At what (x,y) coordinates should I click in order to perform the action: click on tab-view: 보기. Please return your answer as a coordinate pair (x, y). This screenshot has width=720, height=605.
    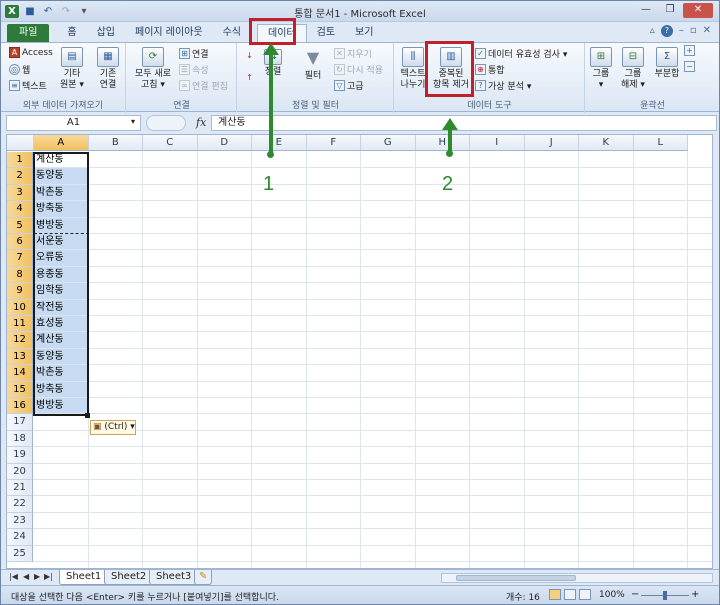
    Looking at the image, I should click on (364, 33).